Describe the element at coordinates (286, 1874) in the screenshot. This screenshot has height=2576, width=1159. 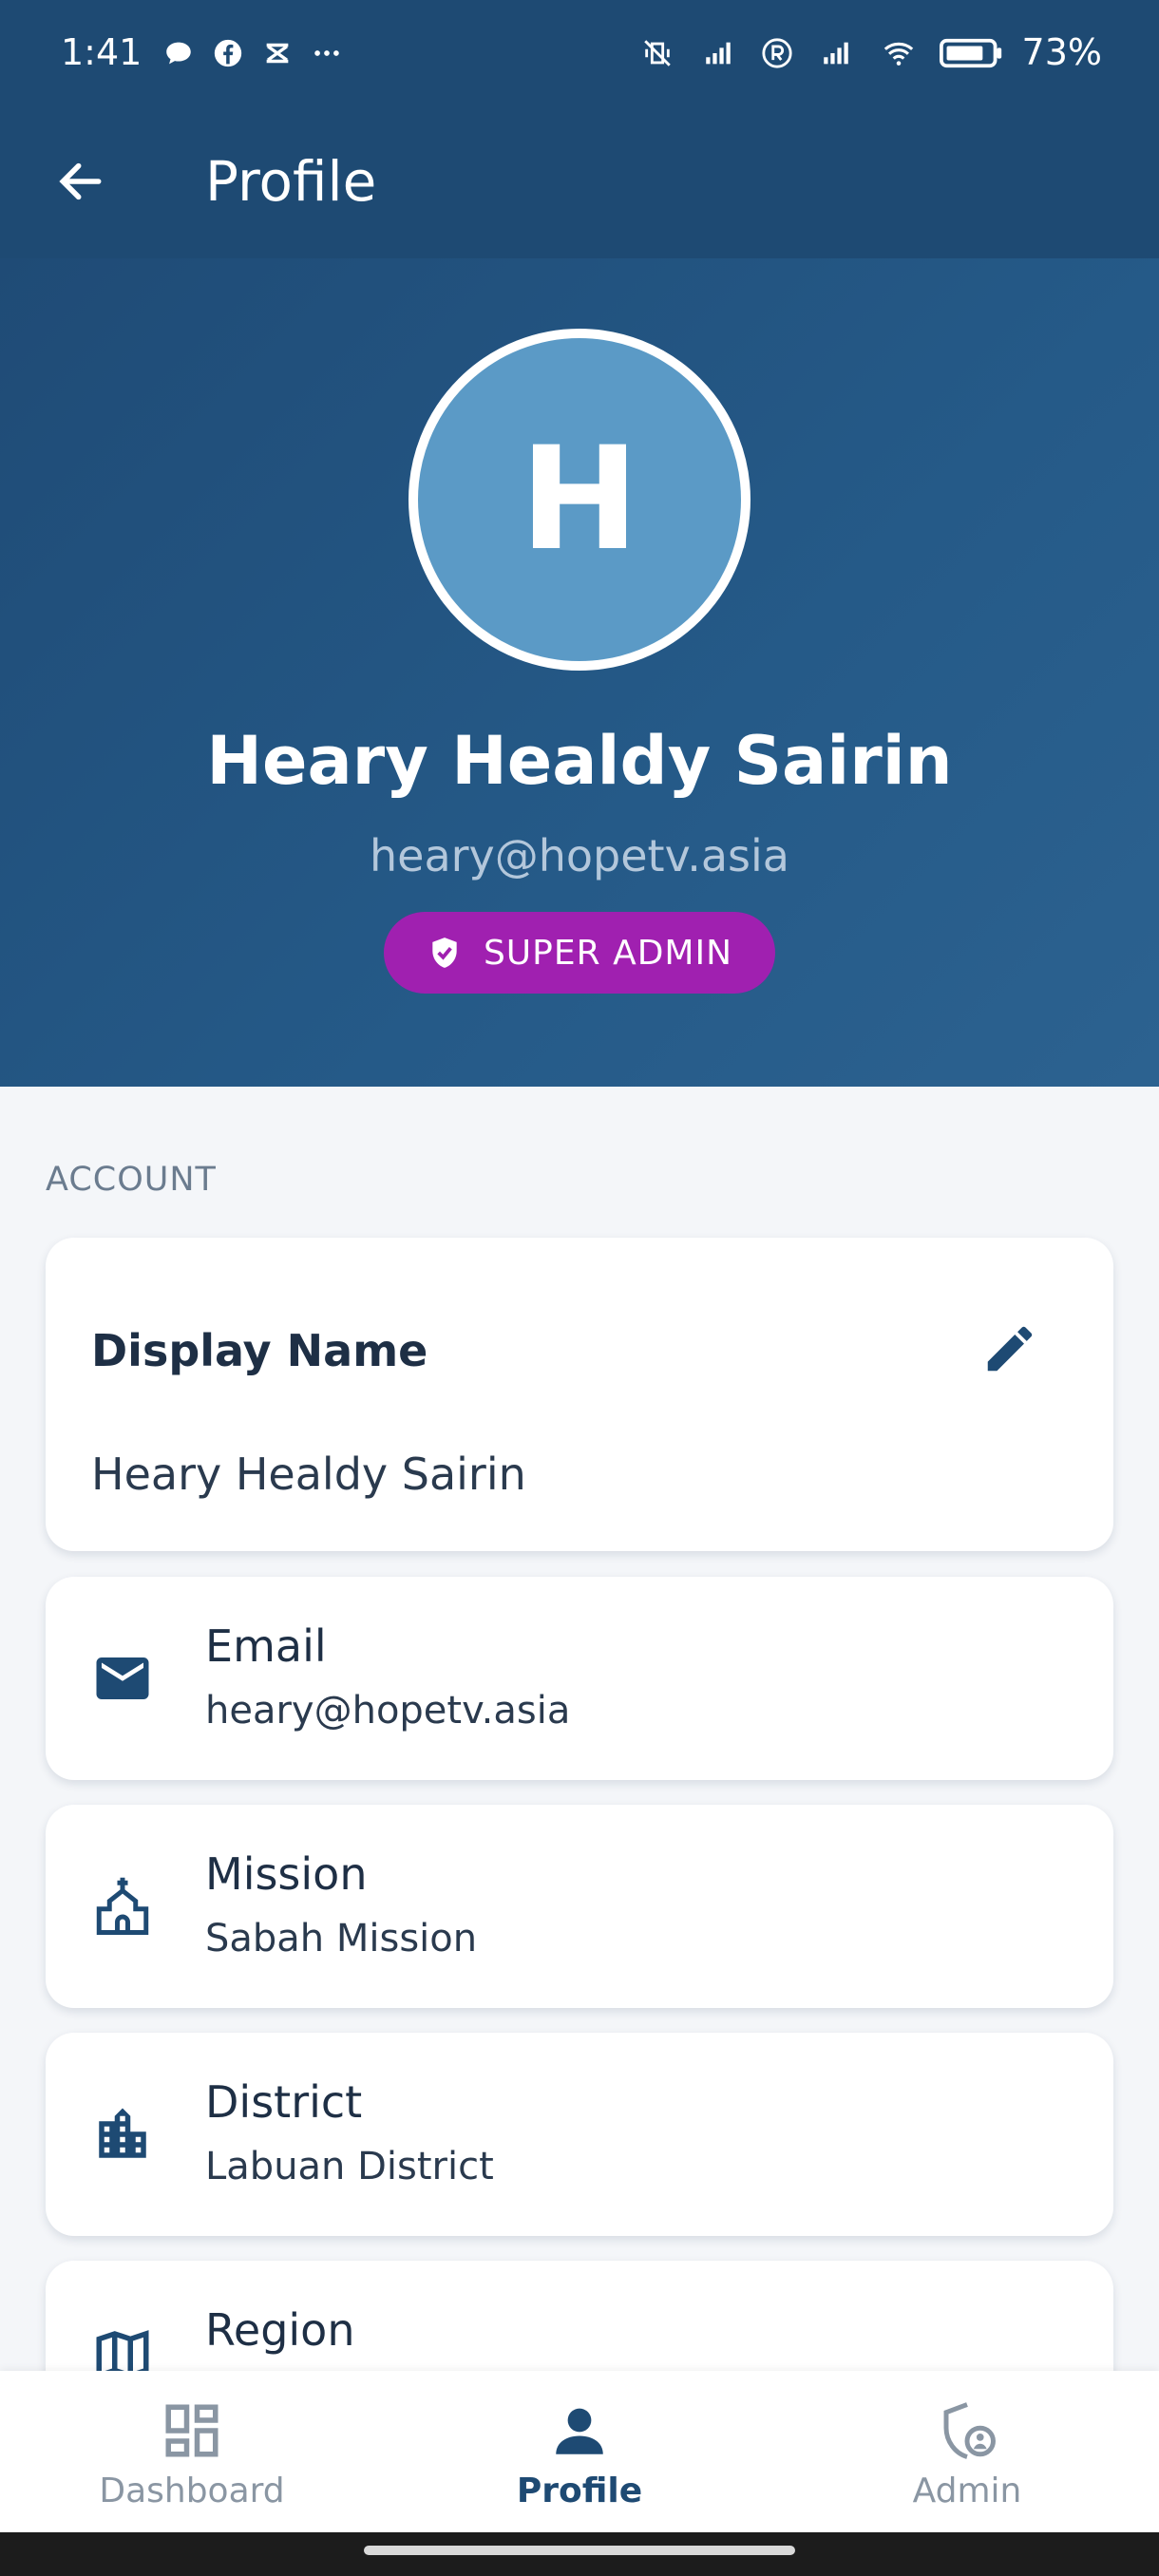
I see `mission-label: Mission` at that location.